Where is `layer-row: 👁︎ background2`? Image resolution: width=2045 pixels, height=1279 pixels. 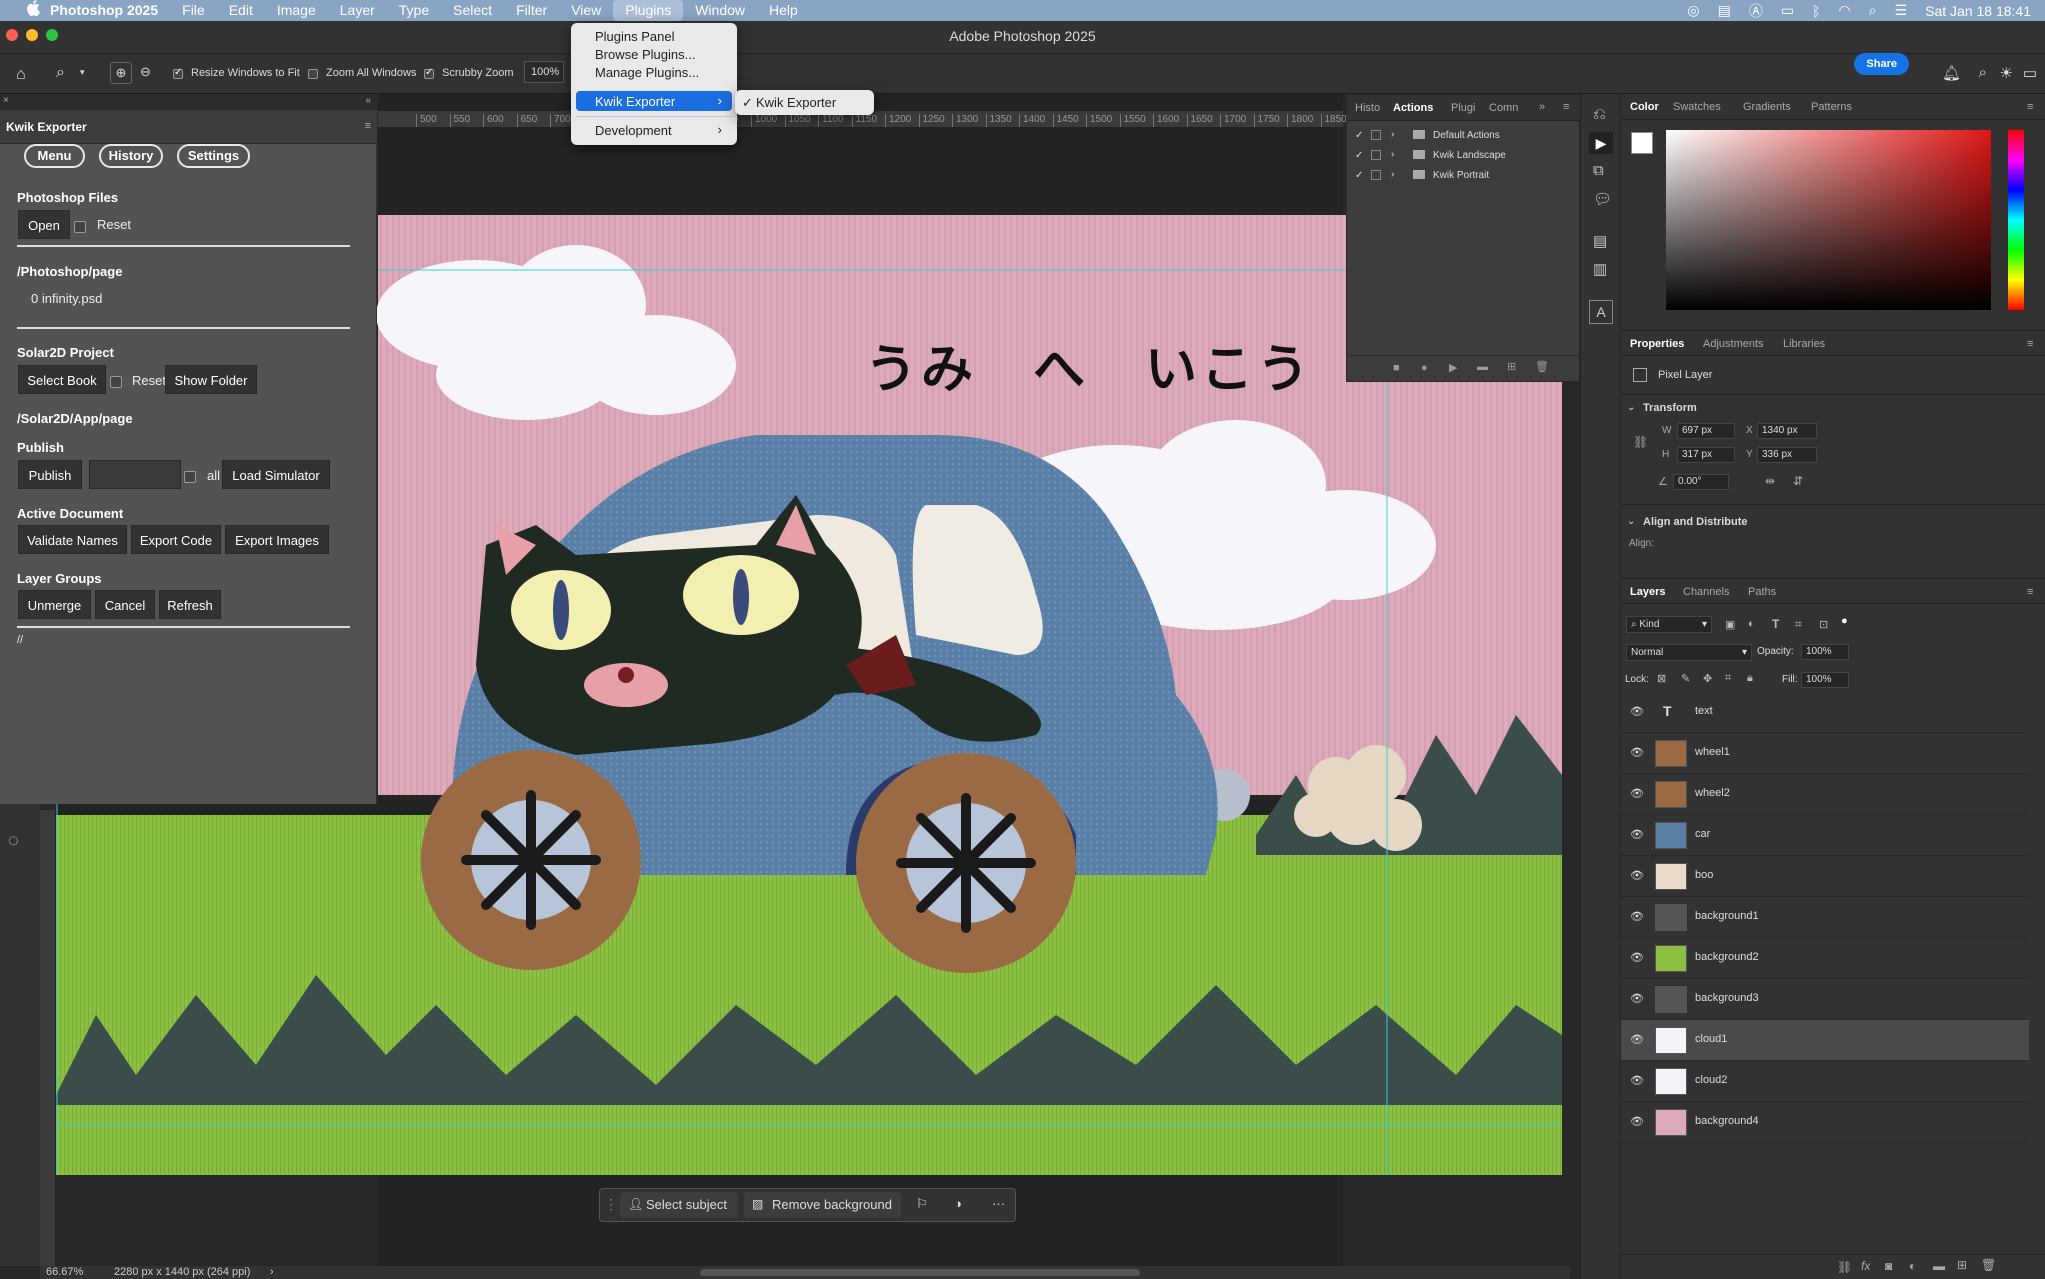
layer-row: 👁︎ background2 is located at coordinates (1825, 958).